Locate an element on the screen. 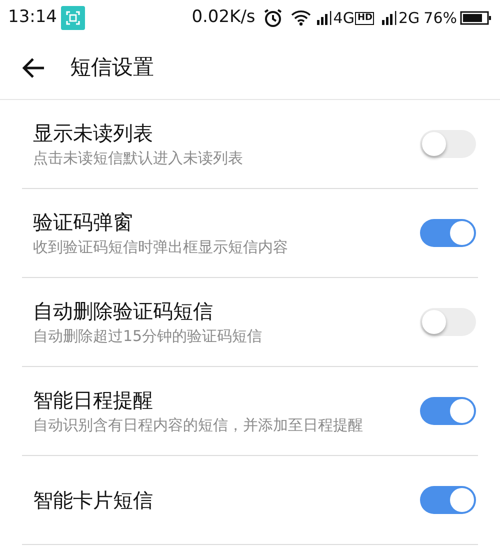 This screenshot has height=558, width=500. screenshot-icon is located at coordinates (73, 18).